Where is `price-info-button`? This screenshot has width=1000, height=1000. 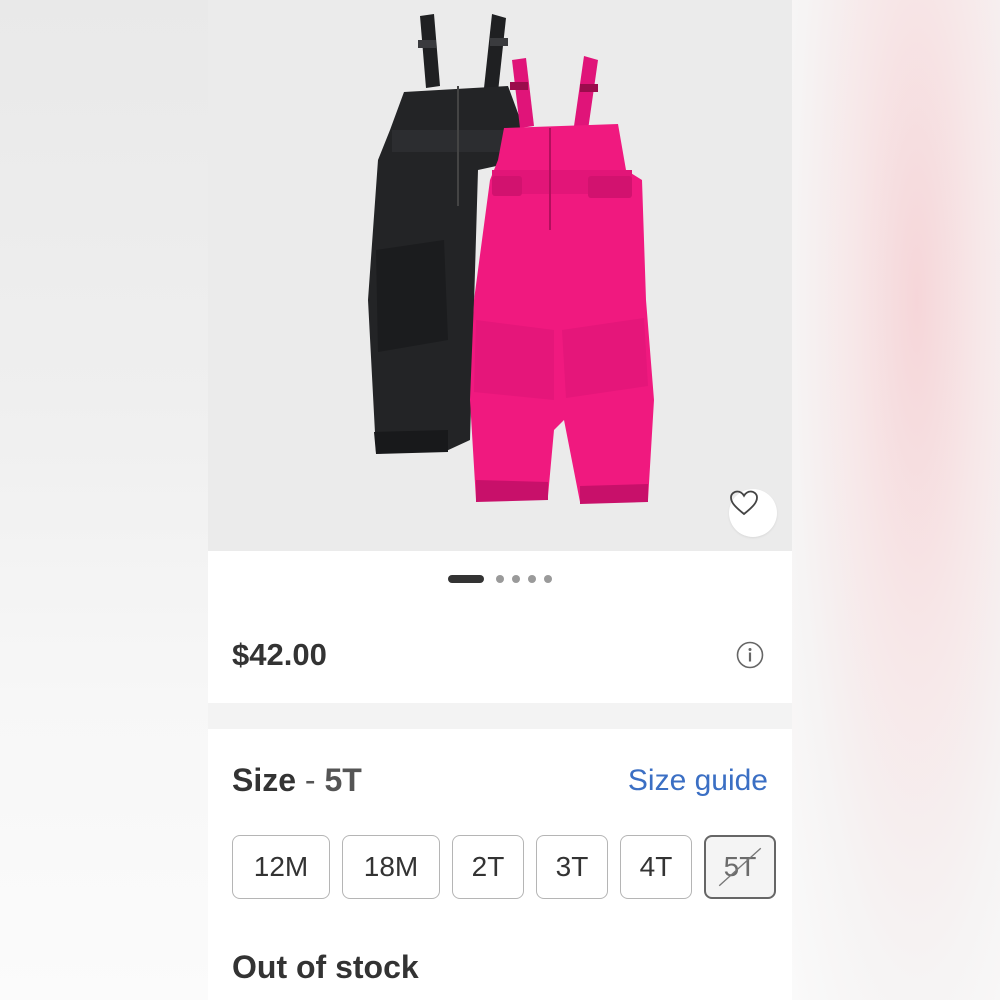 price-info-button is located at coordinates (750, 655).